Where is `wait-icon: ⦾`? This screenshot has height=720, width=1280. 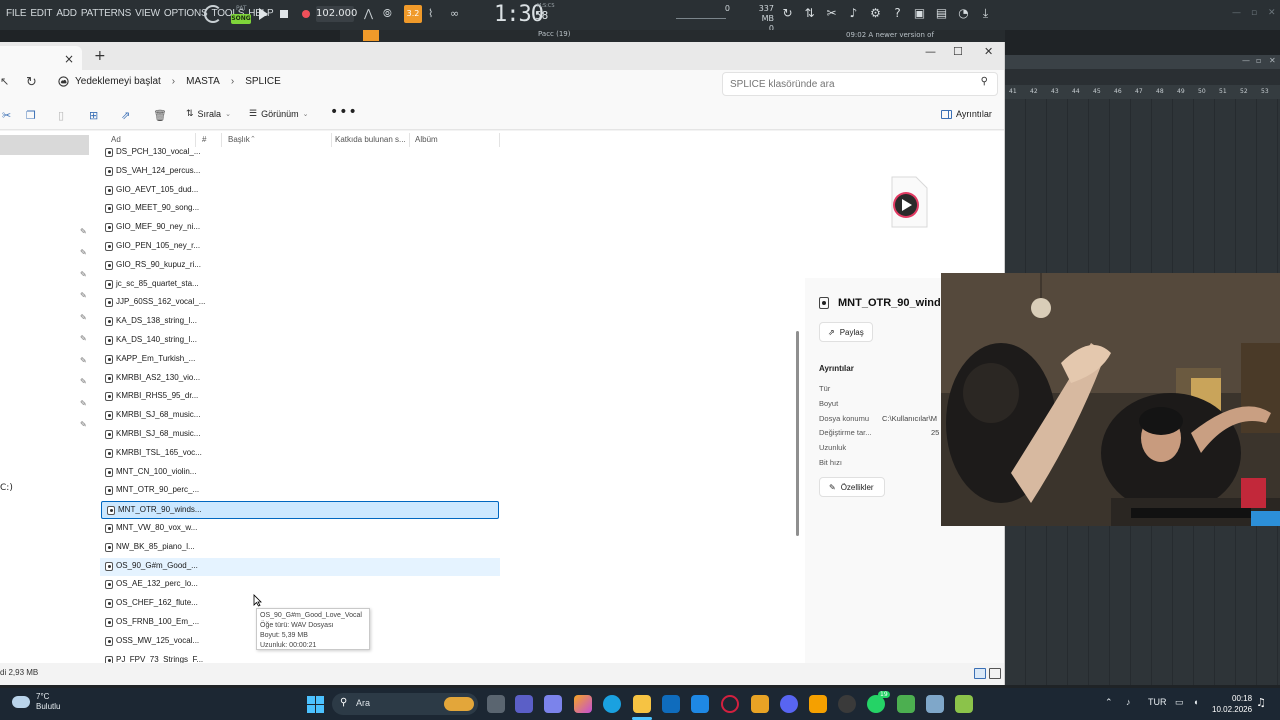
wait-icon: ⦾ is located at coordinates (387, 14).